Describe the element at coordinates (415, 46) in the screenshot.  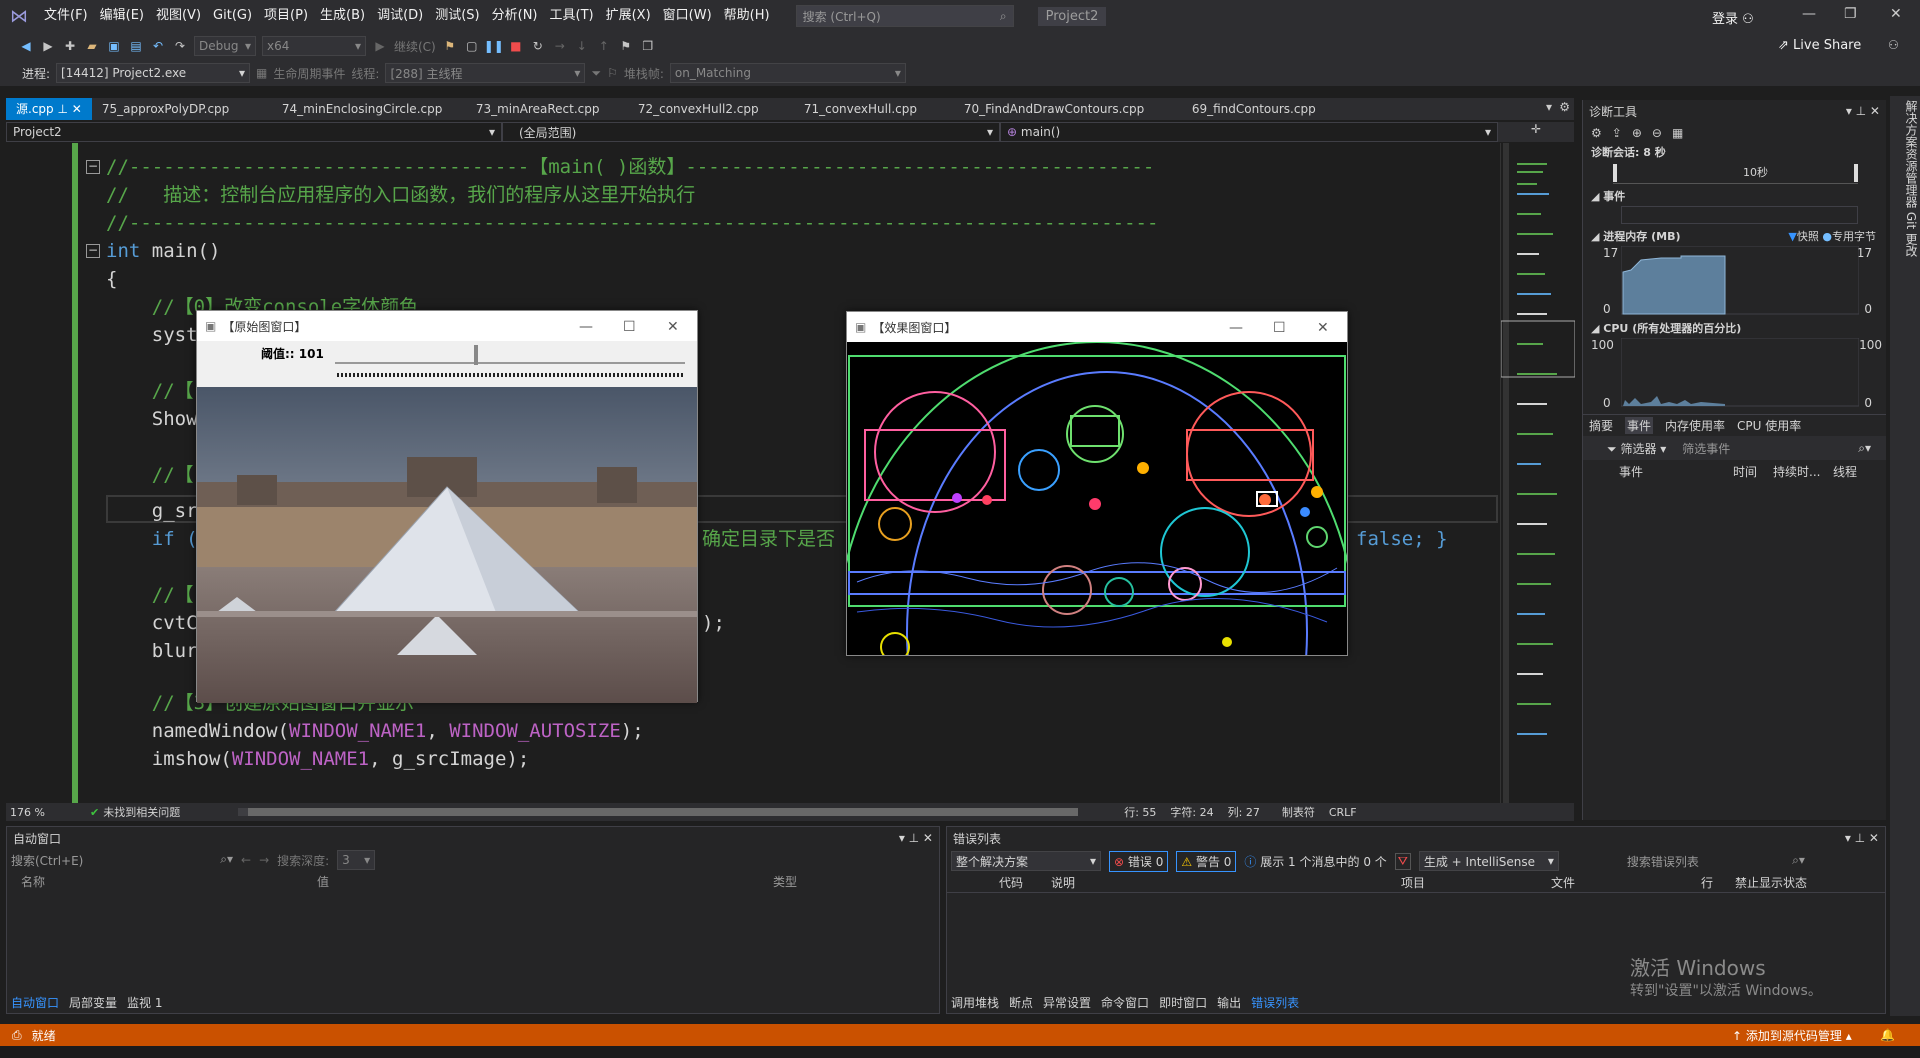
I see `continue-button: 继续(C)` at that location.